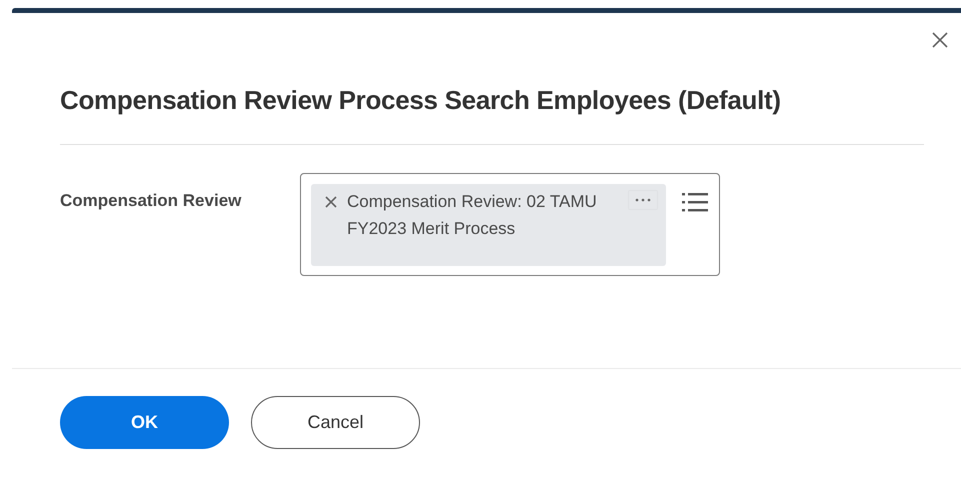 The width and height of the screenshot is (961, 492). I want to click on field-label: Compensation Review, so click(151, 200).